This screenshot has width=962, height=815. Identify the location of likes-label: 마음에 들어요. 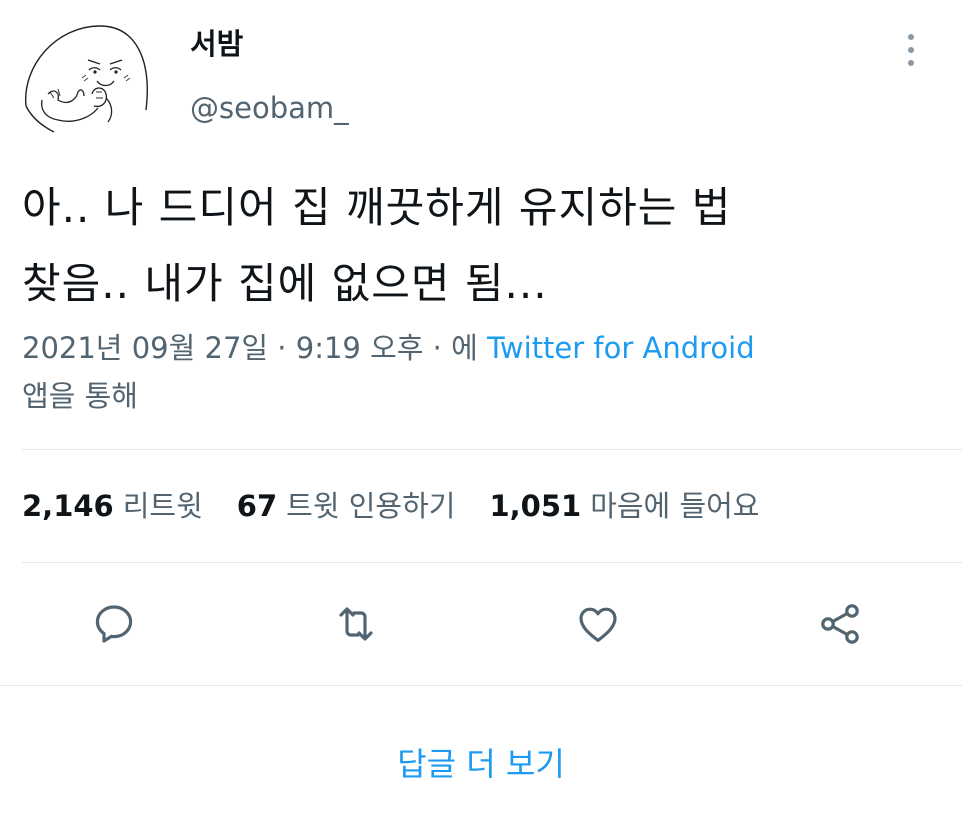
(675, 506).